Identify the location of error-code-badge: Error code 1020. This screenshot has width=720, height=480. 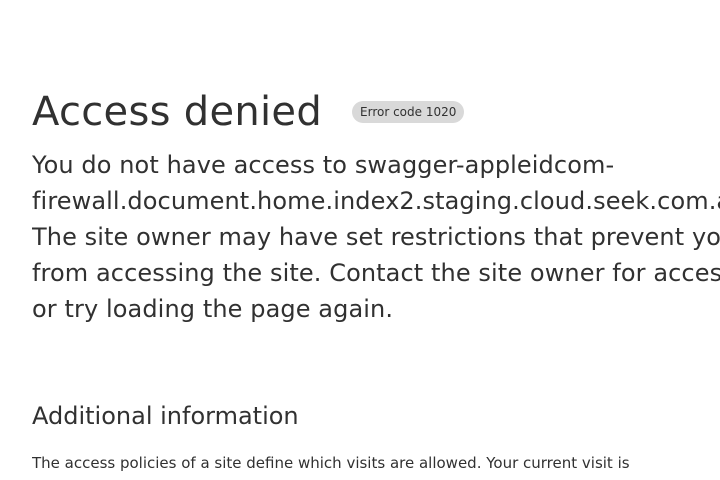
(408, 112).